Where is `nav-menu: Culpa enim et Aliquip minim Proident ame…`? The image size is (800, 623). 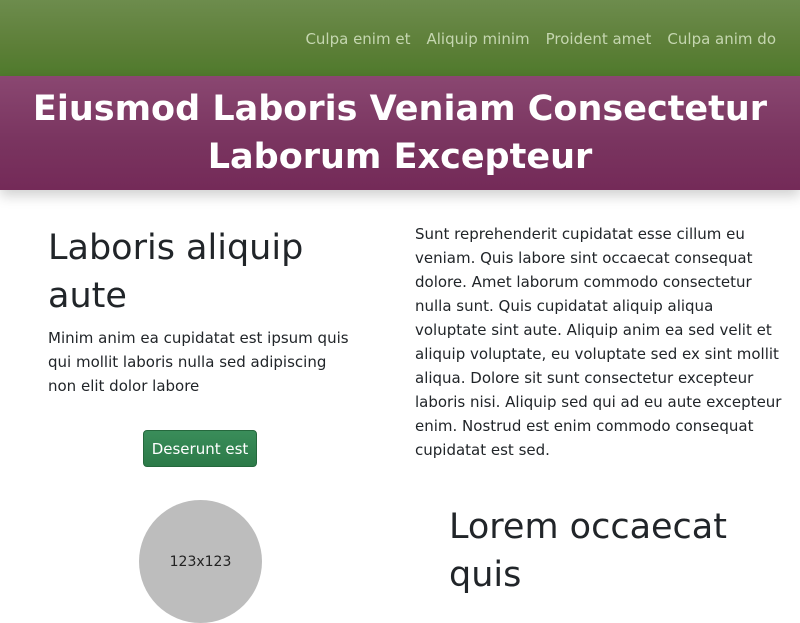
nav-menu: Culpa enim et Aliquip minim Proident ame… is located at coordinates (540, 39).